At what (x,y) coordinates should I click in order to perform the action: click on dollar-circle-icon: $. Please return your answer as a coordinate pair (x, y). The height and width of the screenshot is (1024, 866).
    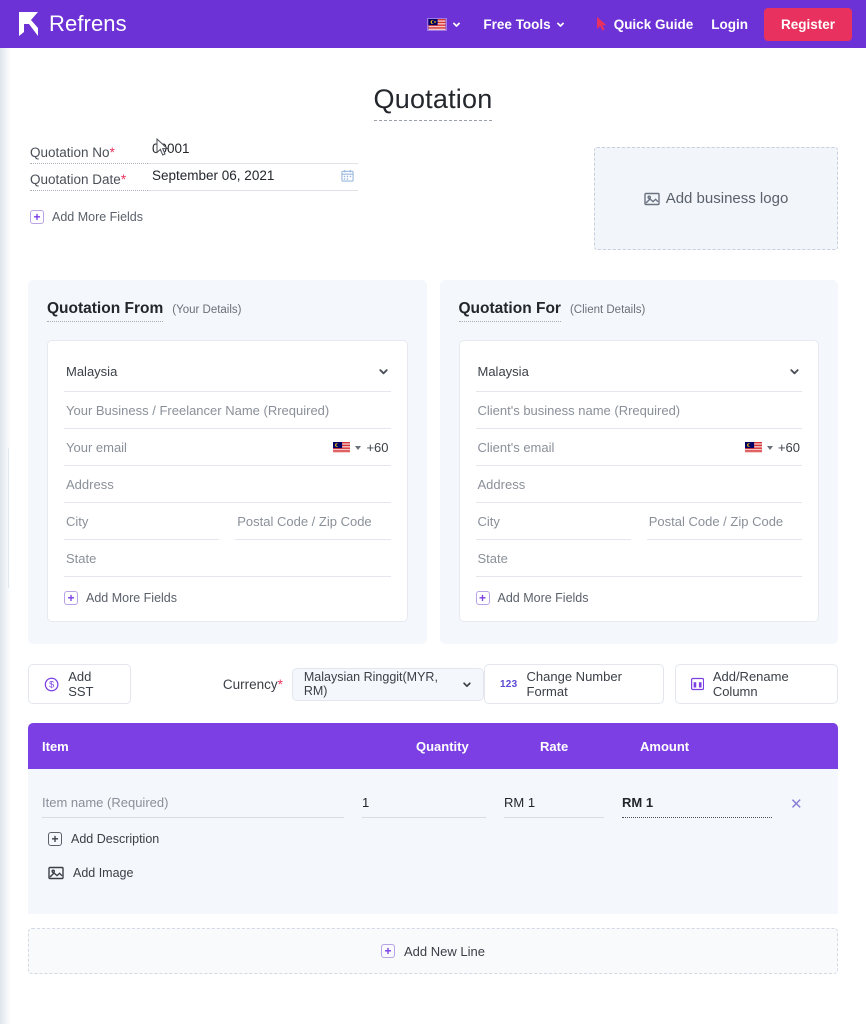
    Looking at the image, I should click on (51, 684).